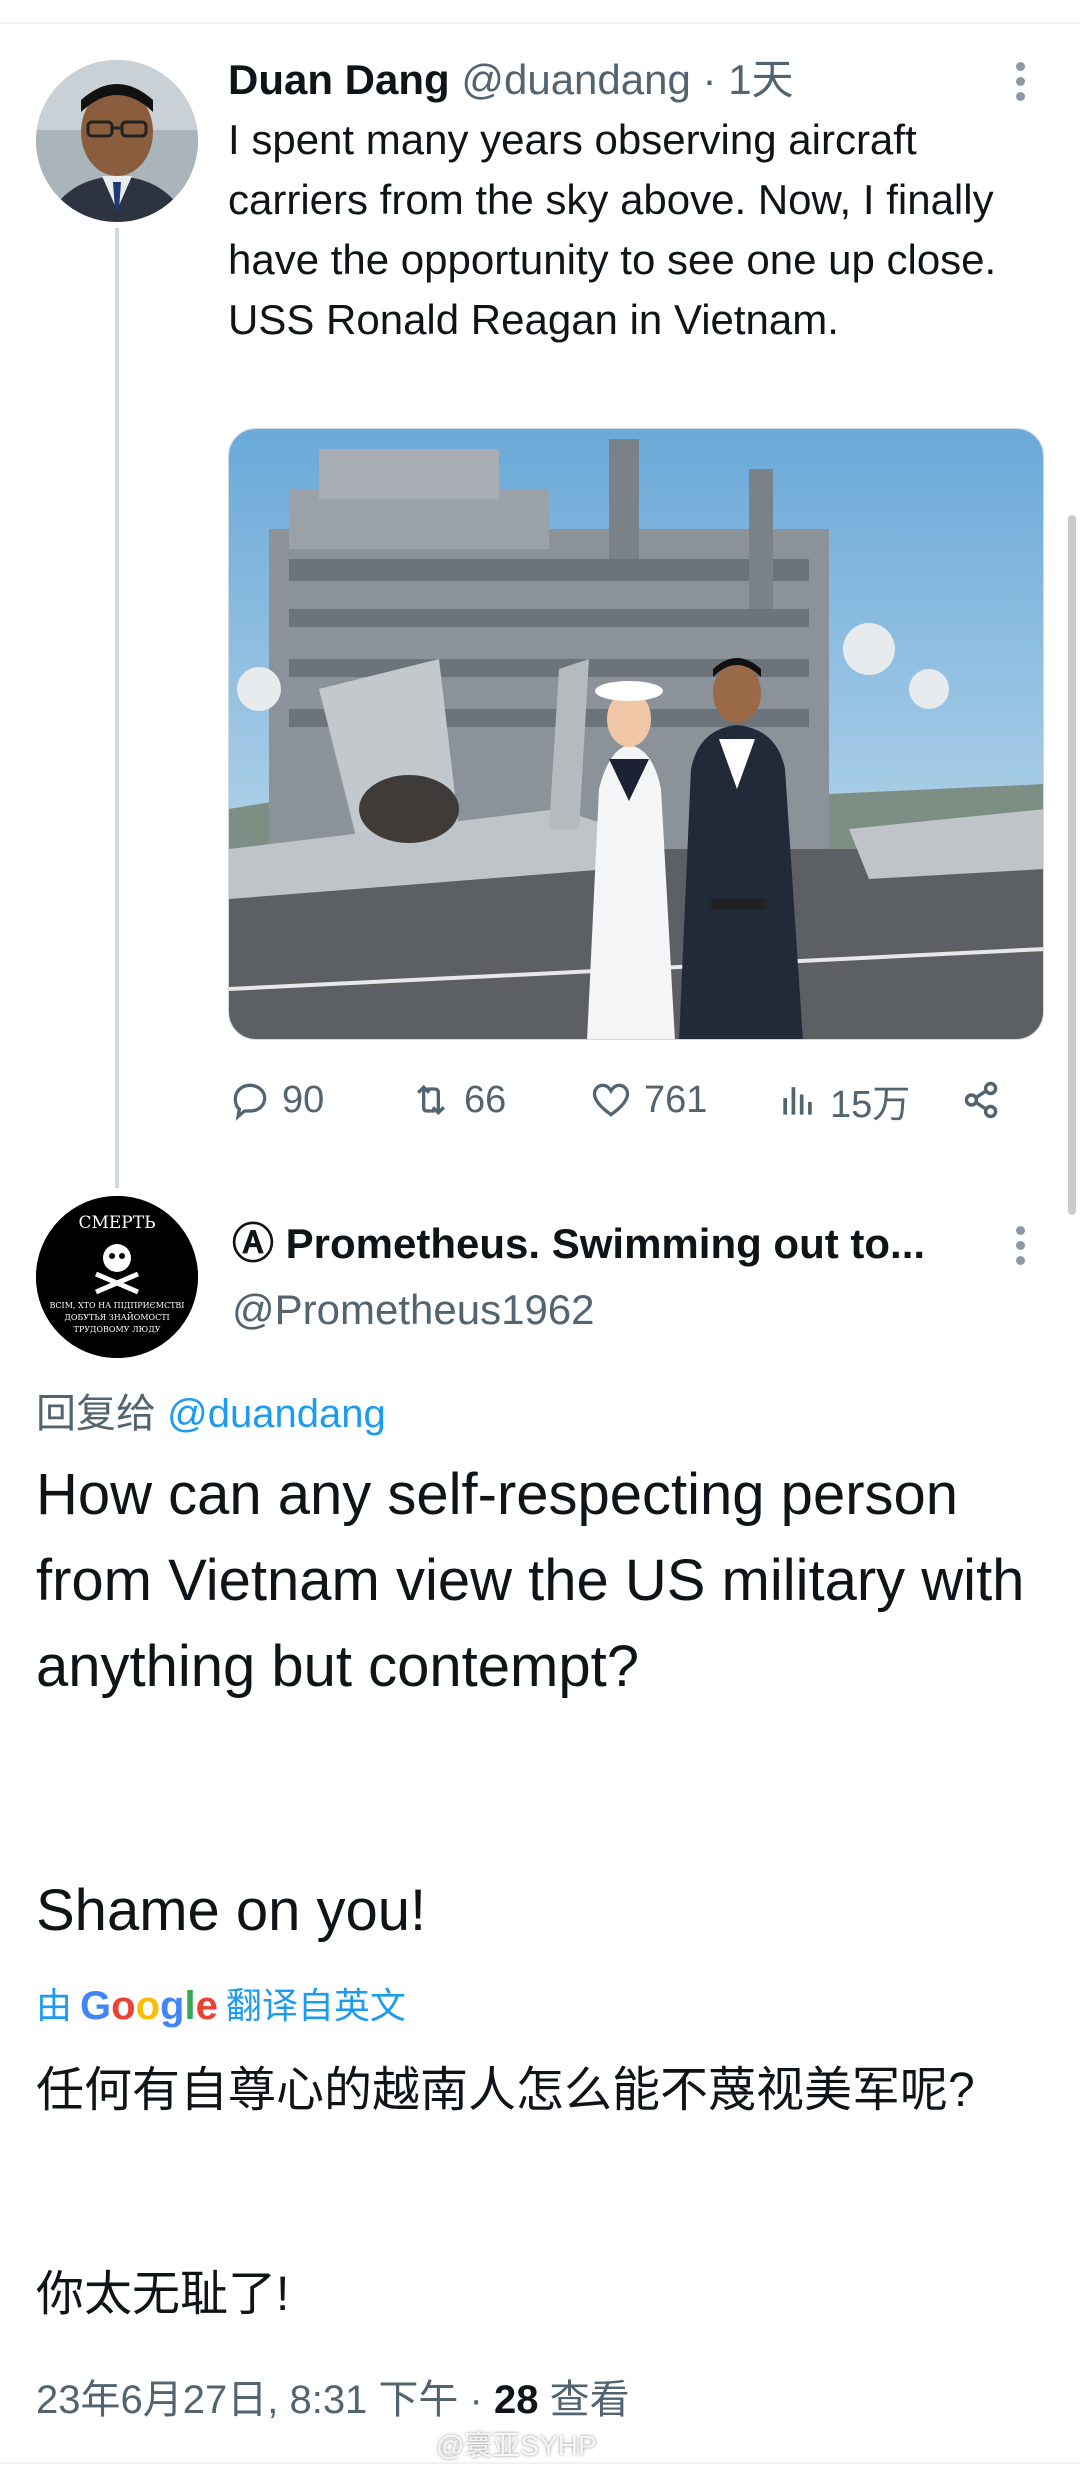 This screenshot has width=1080, height=2468. I want to click on translation-prefix: 由, so click(54, 2005).